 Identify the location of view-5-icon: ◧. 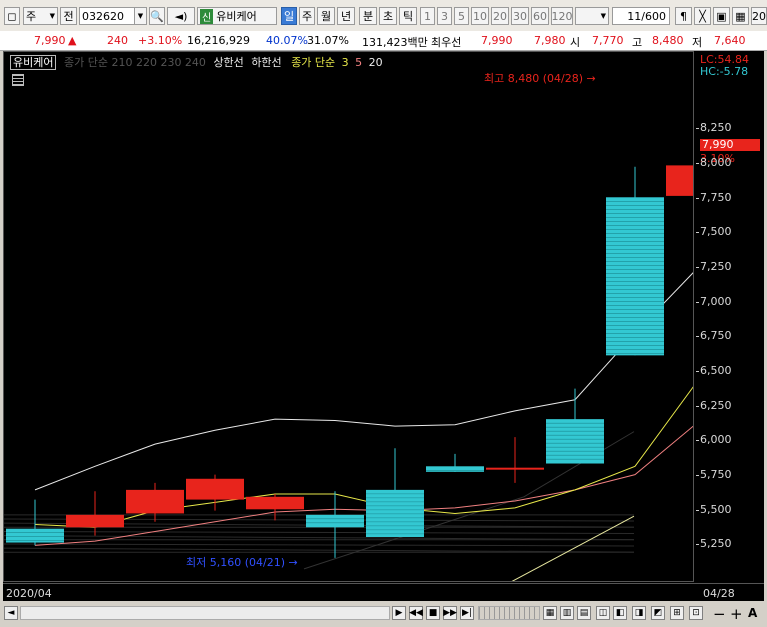
(620, 613).